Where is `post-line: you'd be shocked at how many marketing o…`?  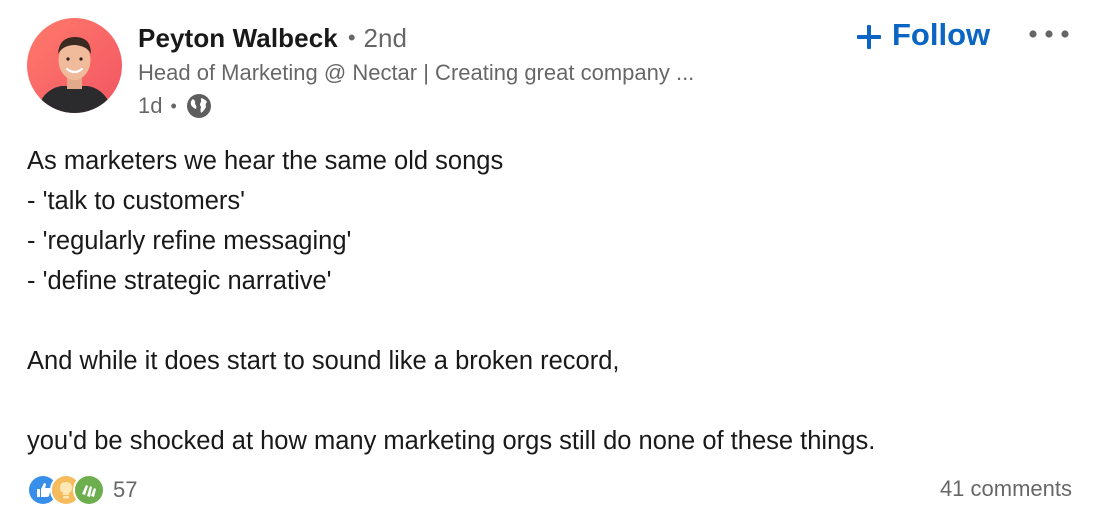 post-line: you'd be shocked at how many marketing o… is located at coordinates (451, 441).